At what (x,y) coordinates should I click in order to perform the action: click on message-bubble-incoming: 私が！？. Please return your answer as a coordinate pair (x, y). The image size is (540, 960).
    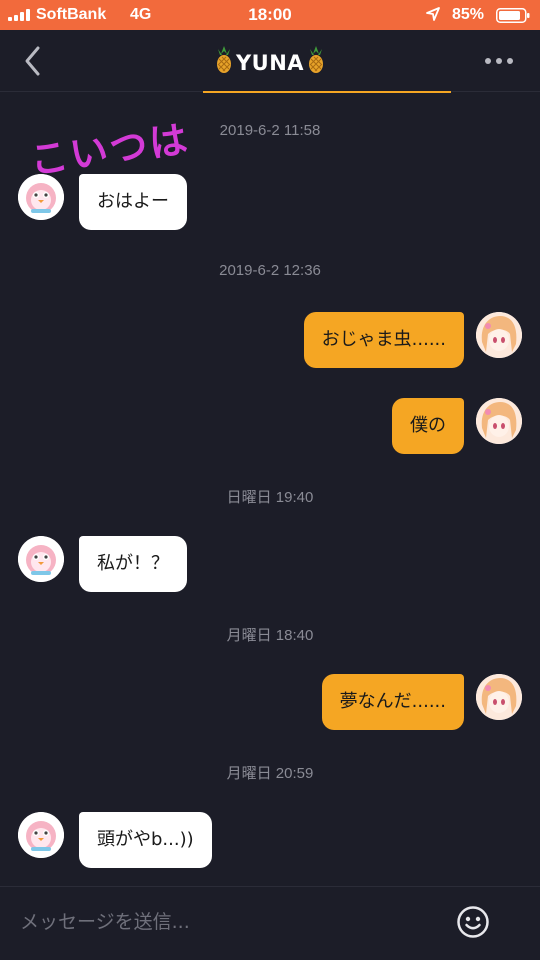
    Looking at the image, I should click on (133, 564).